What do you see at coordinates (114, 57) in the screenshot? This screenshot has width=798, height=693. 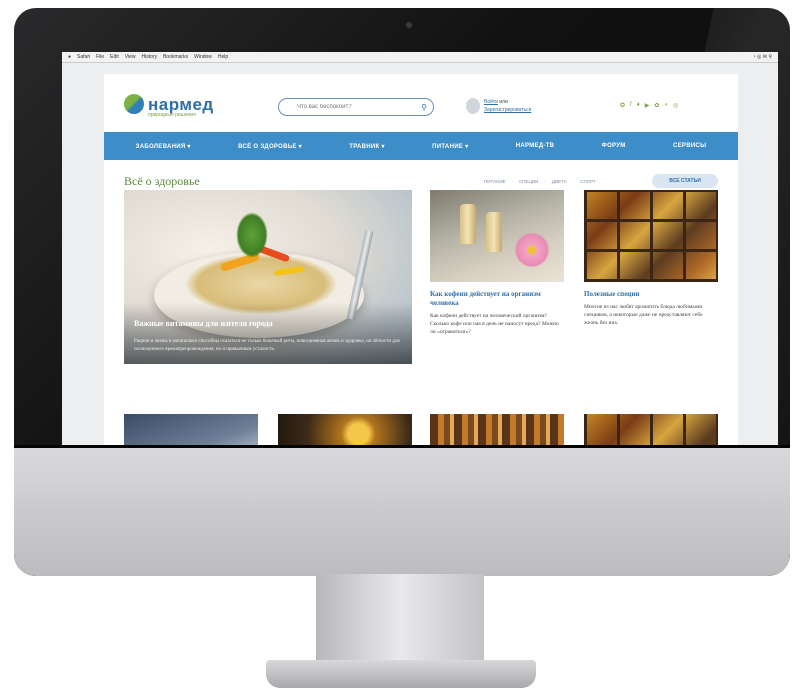 I see `menu-item: Edit` at bounding box center [114, 57].